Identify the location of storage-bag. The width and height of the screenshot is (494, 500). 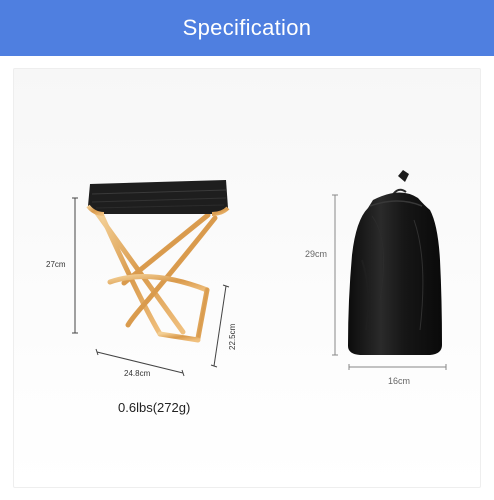
(395, 262).